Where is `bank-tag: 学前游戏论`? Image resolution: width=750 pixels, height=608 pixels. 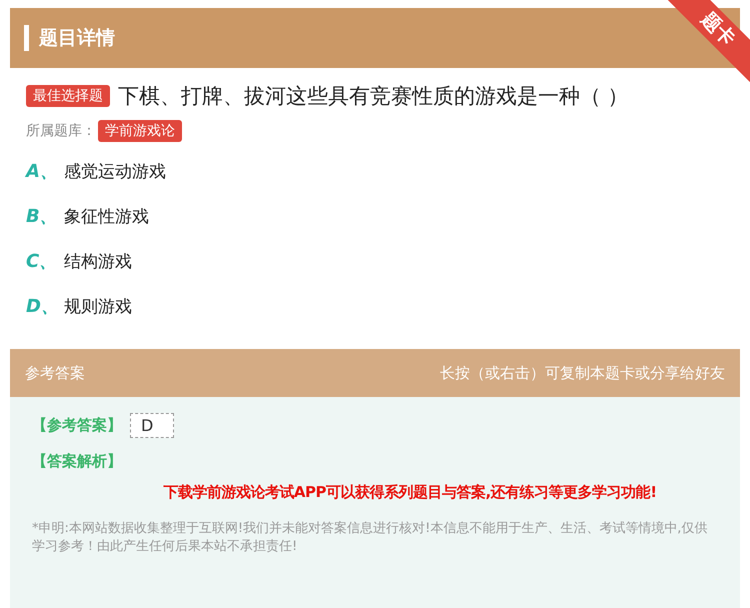
bank-tag: 学前游戏论 is located at coordinates (140, 131).